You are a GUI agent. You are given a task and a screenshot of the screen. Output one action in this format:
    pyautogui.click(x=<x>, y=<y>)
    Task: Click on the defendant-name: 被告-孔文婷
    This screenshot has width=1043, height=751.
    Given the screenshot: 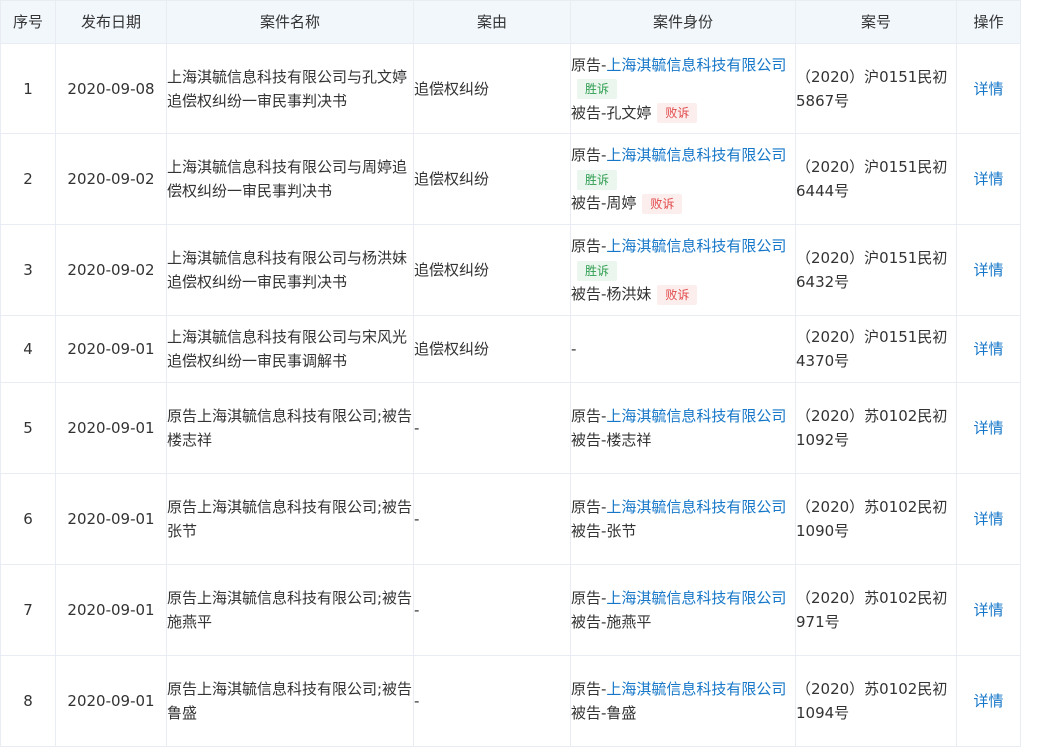 What is the action you would take?
    pyautogui.click(x=611, y=112)
    